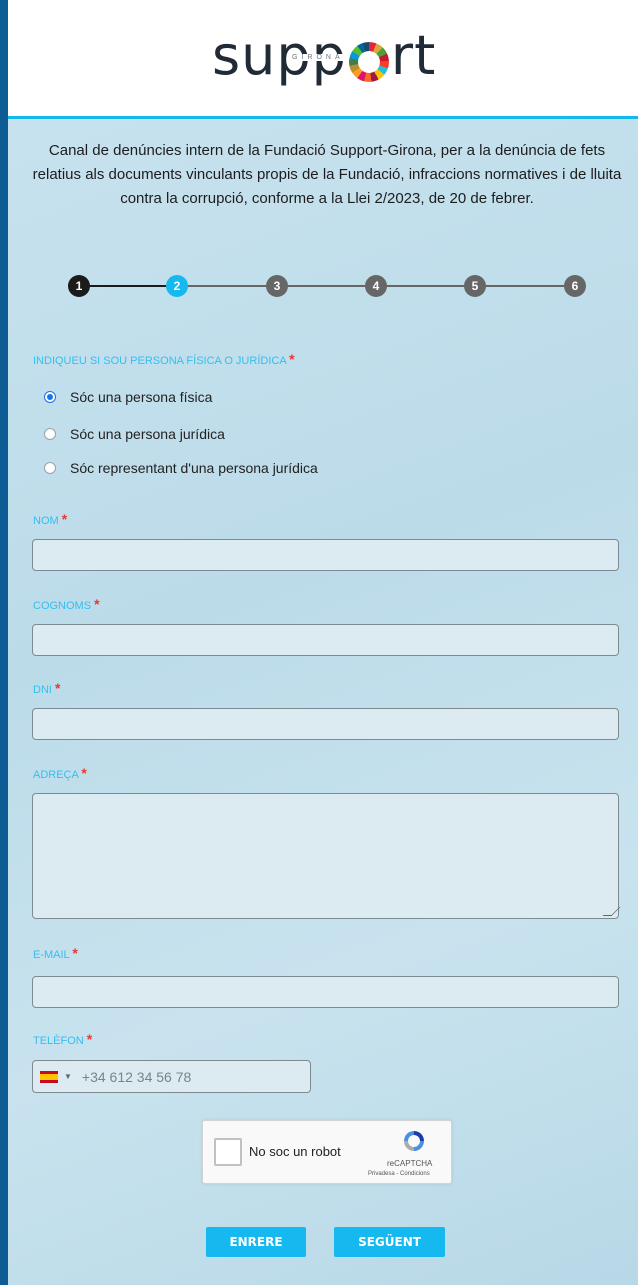  Describe the element at coordinates (50, 397) in the screenshot. I see `radio-button-checked` at that location.